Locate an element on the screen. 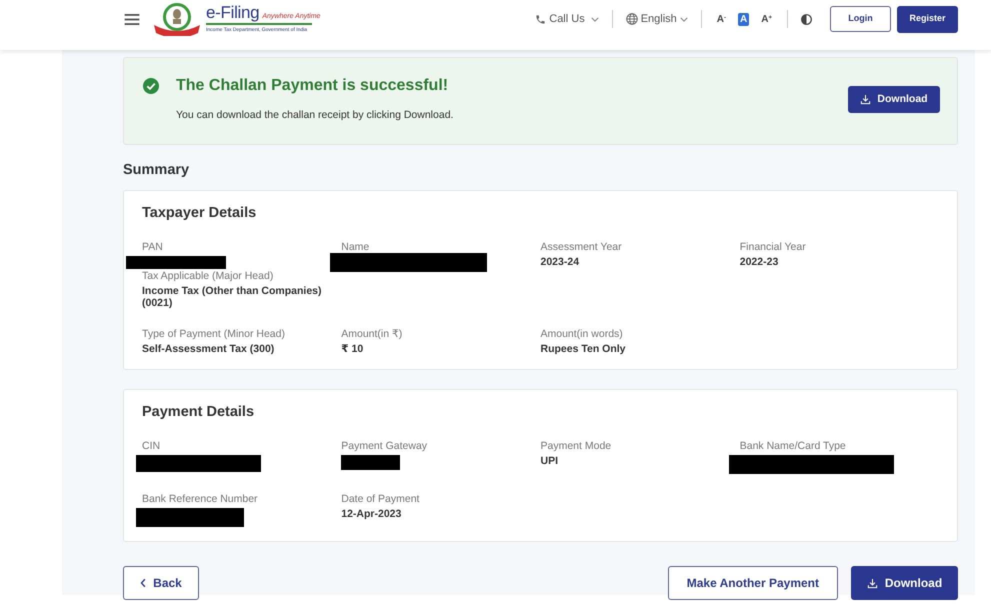 This screenshot has height=610, width=991. check-circle-icon is located at coordinates (151, 86).